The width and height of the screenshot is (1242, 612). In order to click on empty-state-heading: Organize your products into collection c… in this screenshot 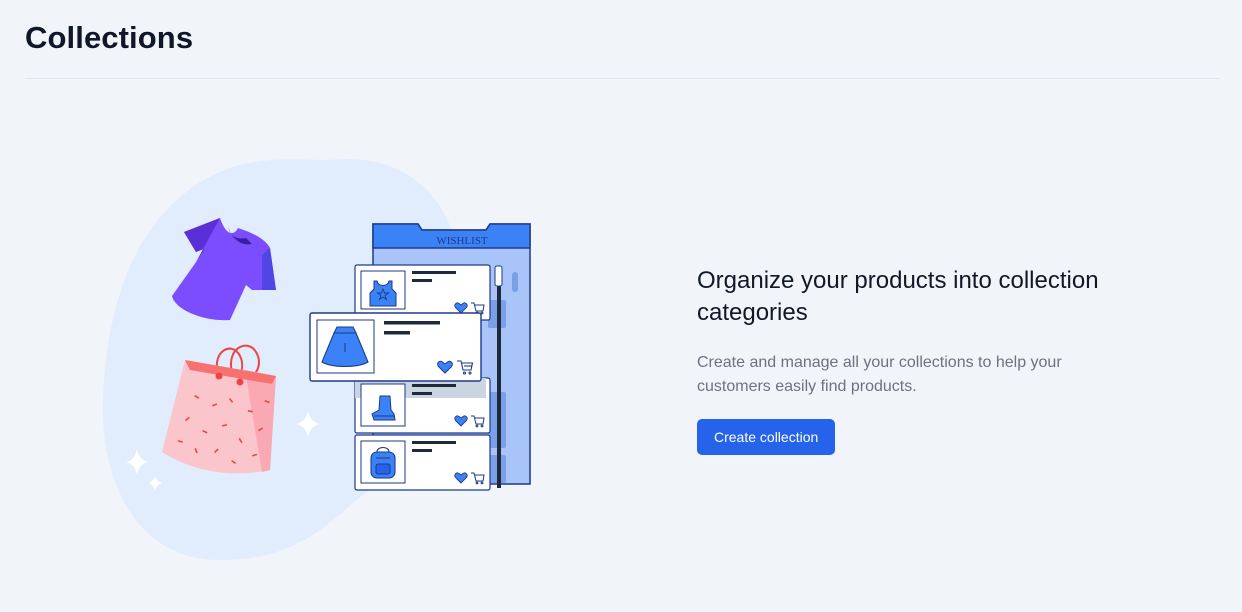, I will do `click(898, 296)`.